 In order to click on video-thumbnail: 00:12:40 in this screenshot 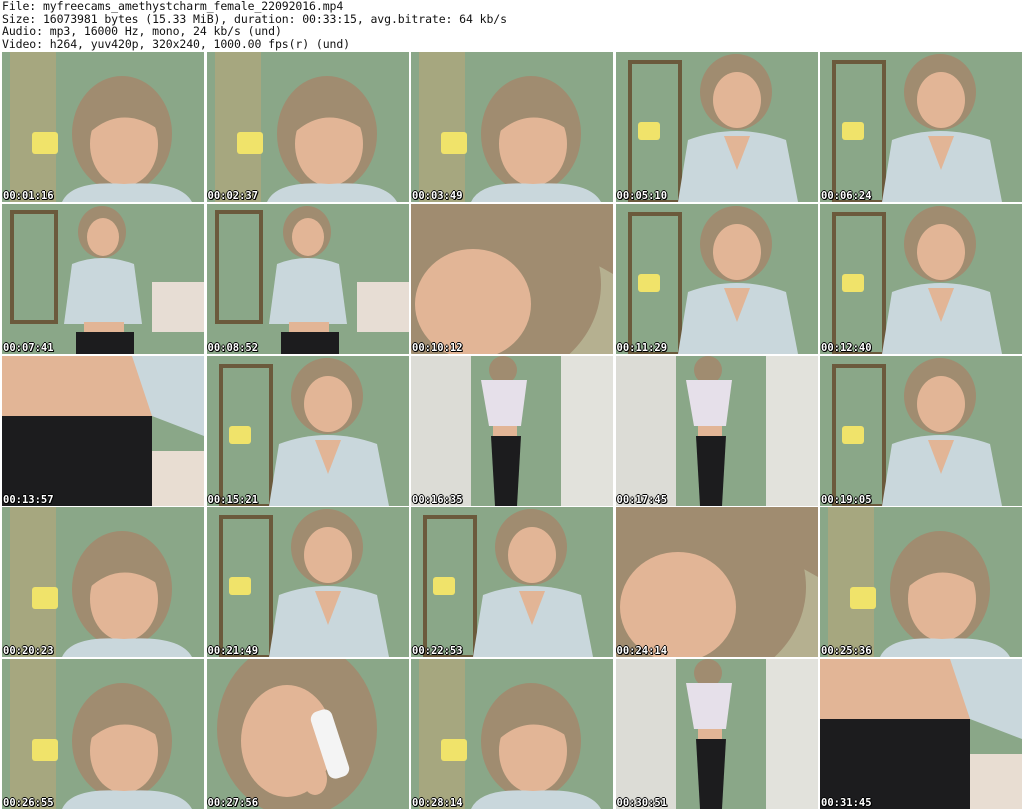, I will do `click(921, 278)`.